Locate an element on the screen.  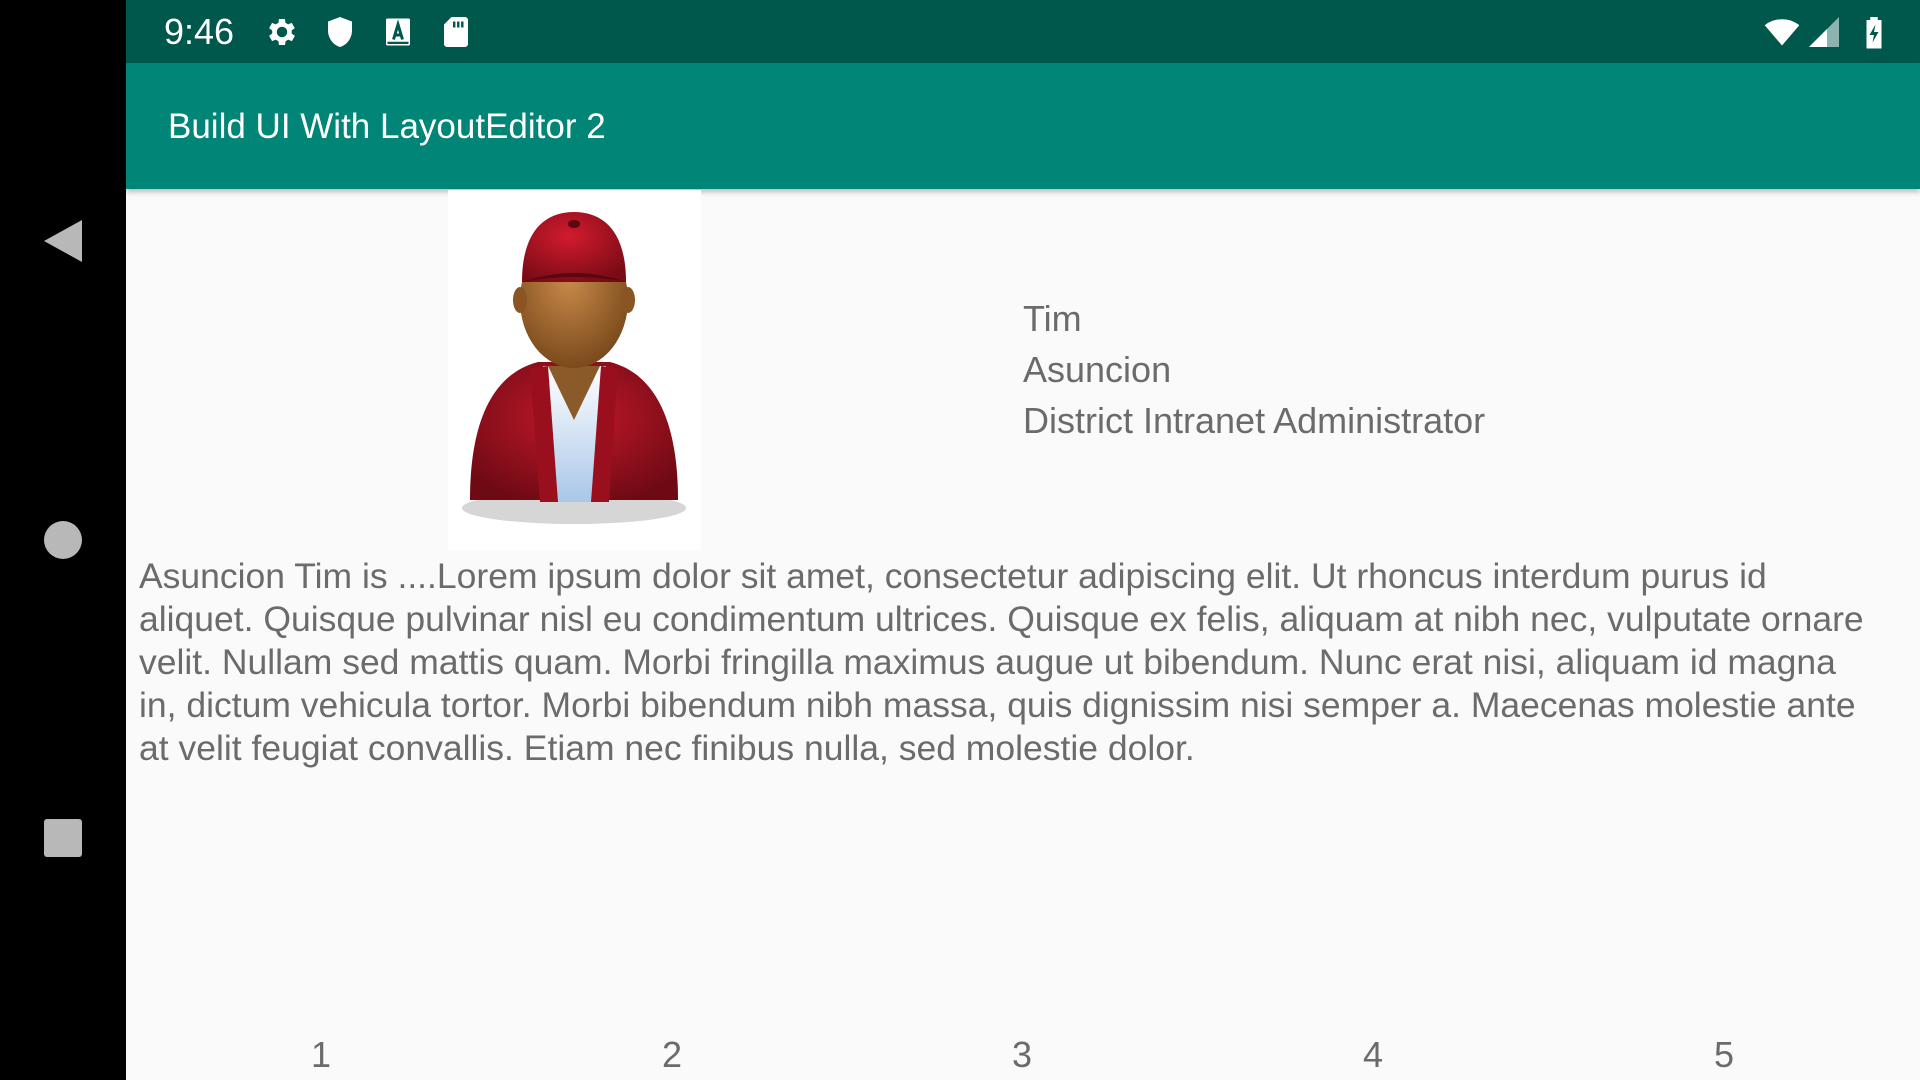
navigation-bar is located at coordinates (63, 540).